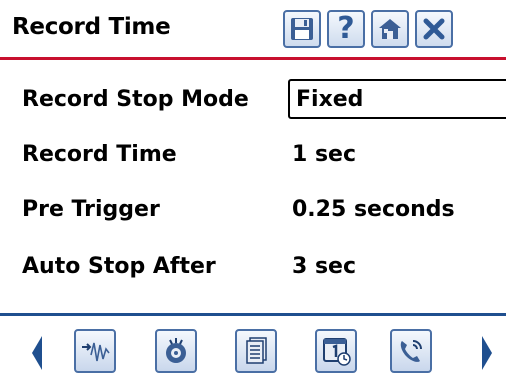 The width and height of the screenshot is (506, 381). I want to click on phone-signal-button, so click(411, 351).